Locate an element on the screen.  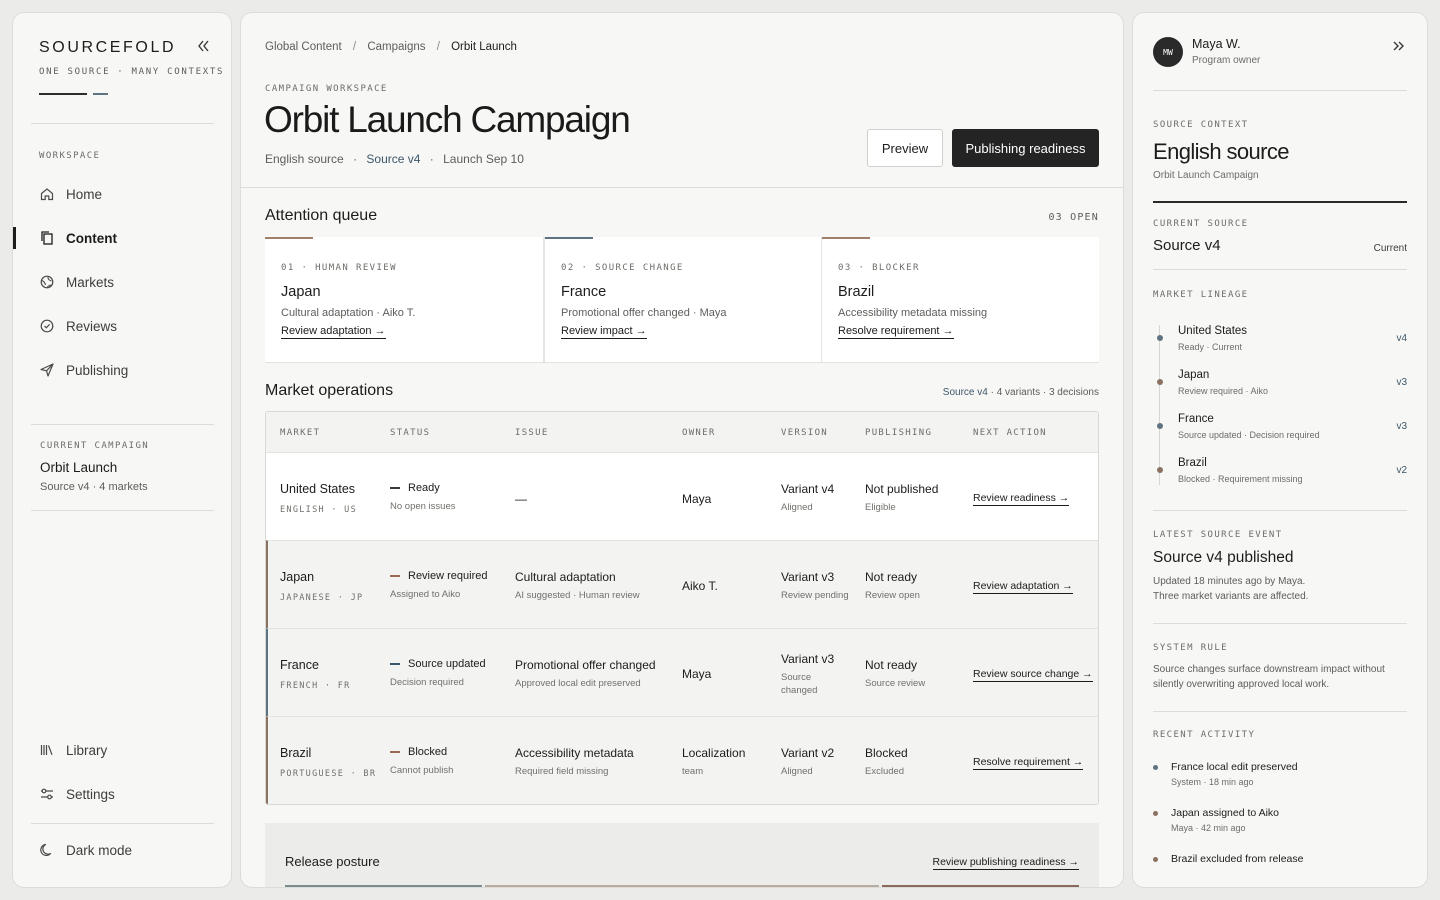
sidebar-item-label: Content is located at coordinates (91, 238).